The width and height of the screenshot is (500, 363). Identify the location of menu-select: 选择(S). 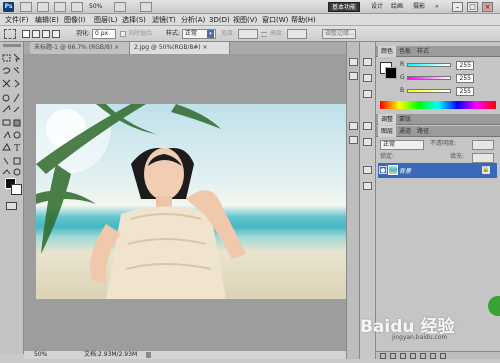
(134, 20).